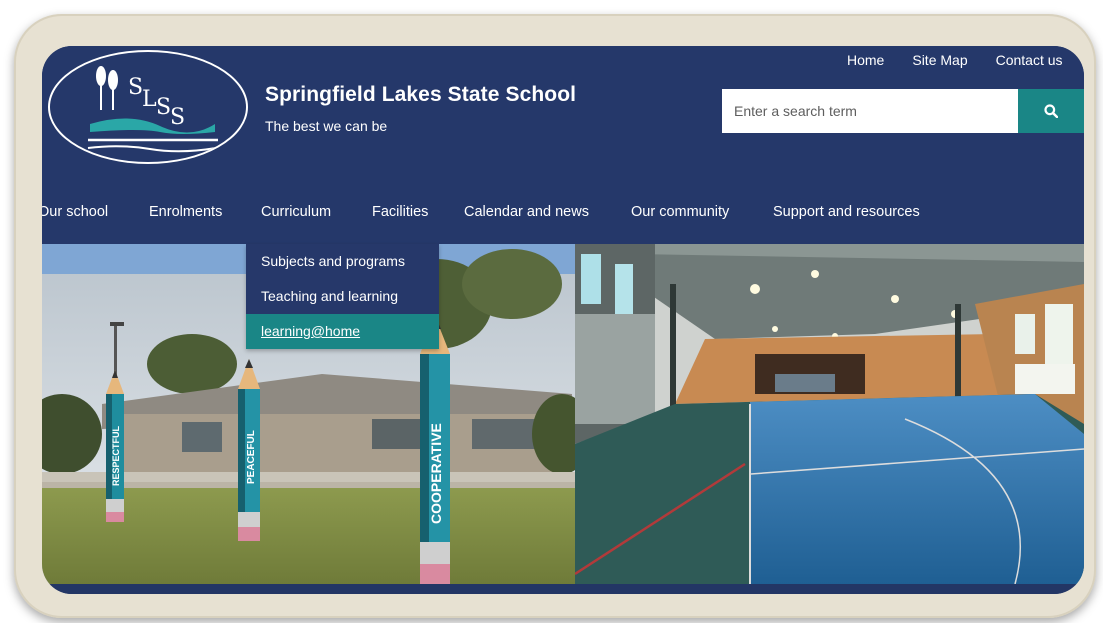 Image resolution: width=1103 pixels, height=623 pixels. Describe the element at coordinates (107, 88) in the screenshot. I see `tree-icon` at that location.